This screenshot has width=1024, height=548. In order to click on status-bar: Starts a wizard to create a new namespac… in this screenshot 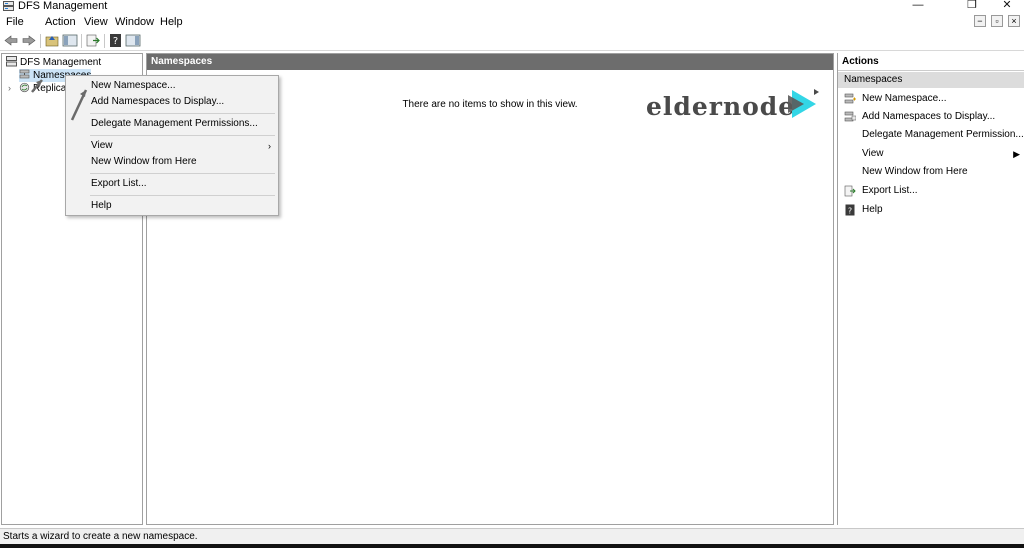, I will do `click(512, 536)`.